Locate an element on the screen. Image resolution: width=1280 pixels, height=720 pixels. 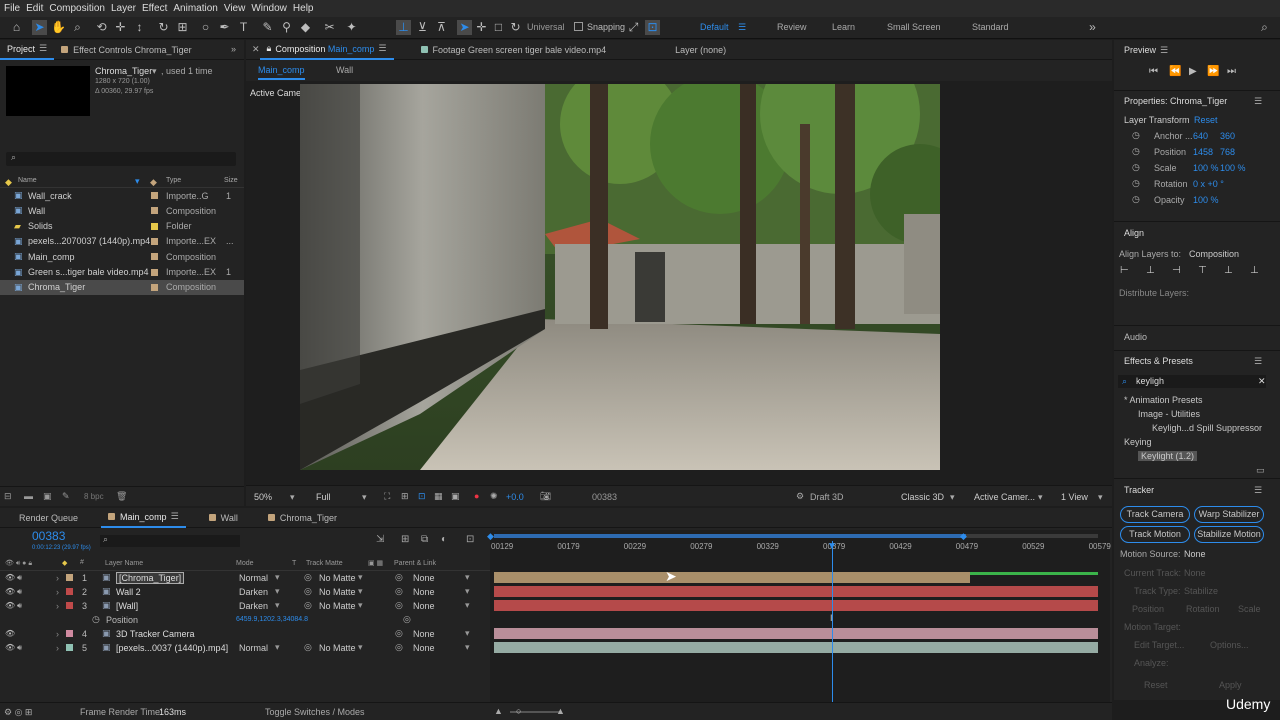
viewer-timecode: 00383 is located at coordinates (604, 497).